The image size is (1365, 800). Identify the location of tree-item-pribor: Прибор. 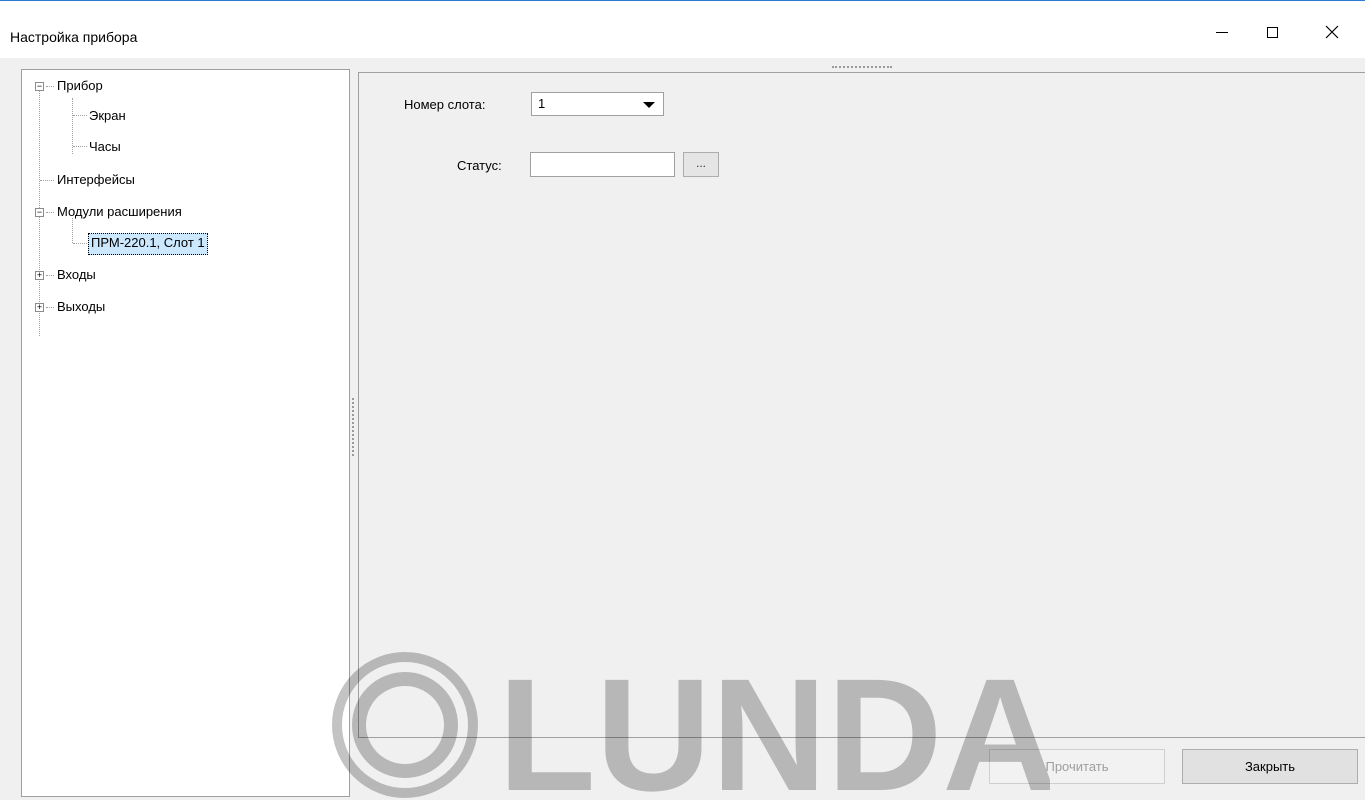
(80, 86).